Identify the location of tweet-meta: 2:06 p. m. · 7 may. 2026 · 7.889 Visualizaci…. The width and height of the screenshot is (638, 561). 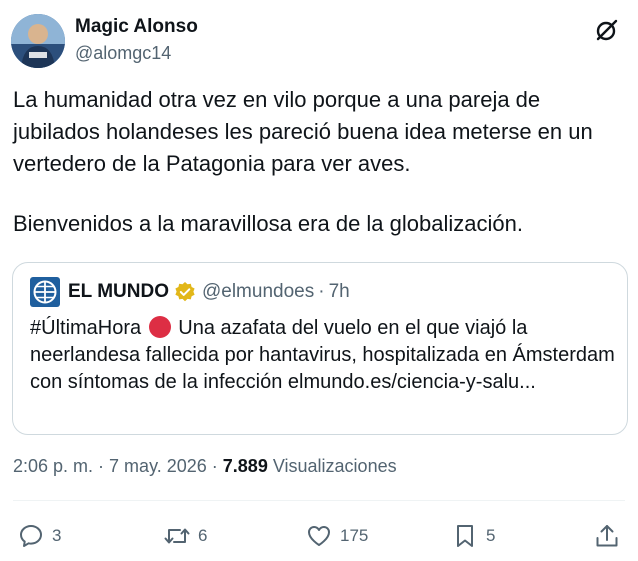
(205, 466).